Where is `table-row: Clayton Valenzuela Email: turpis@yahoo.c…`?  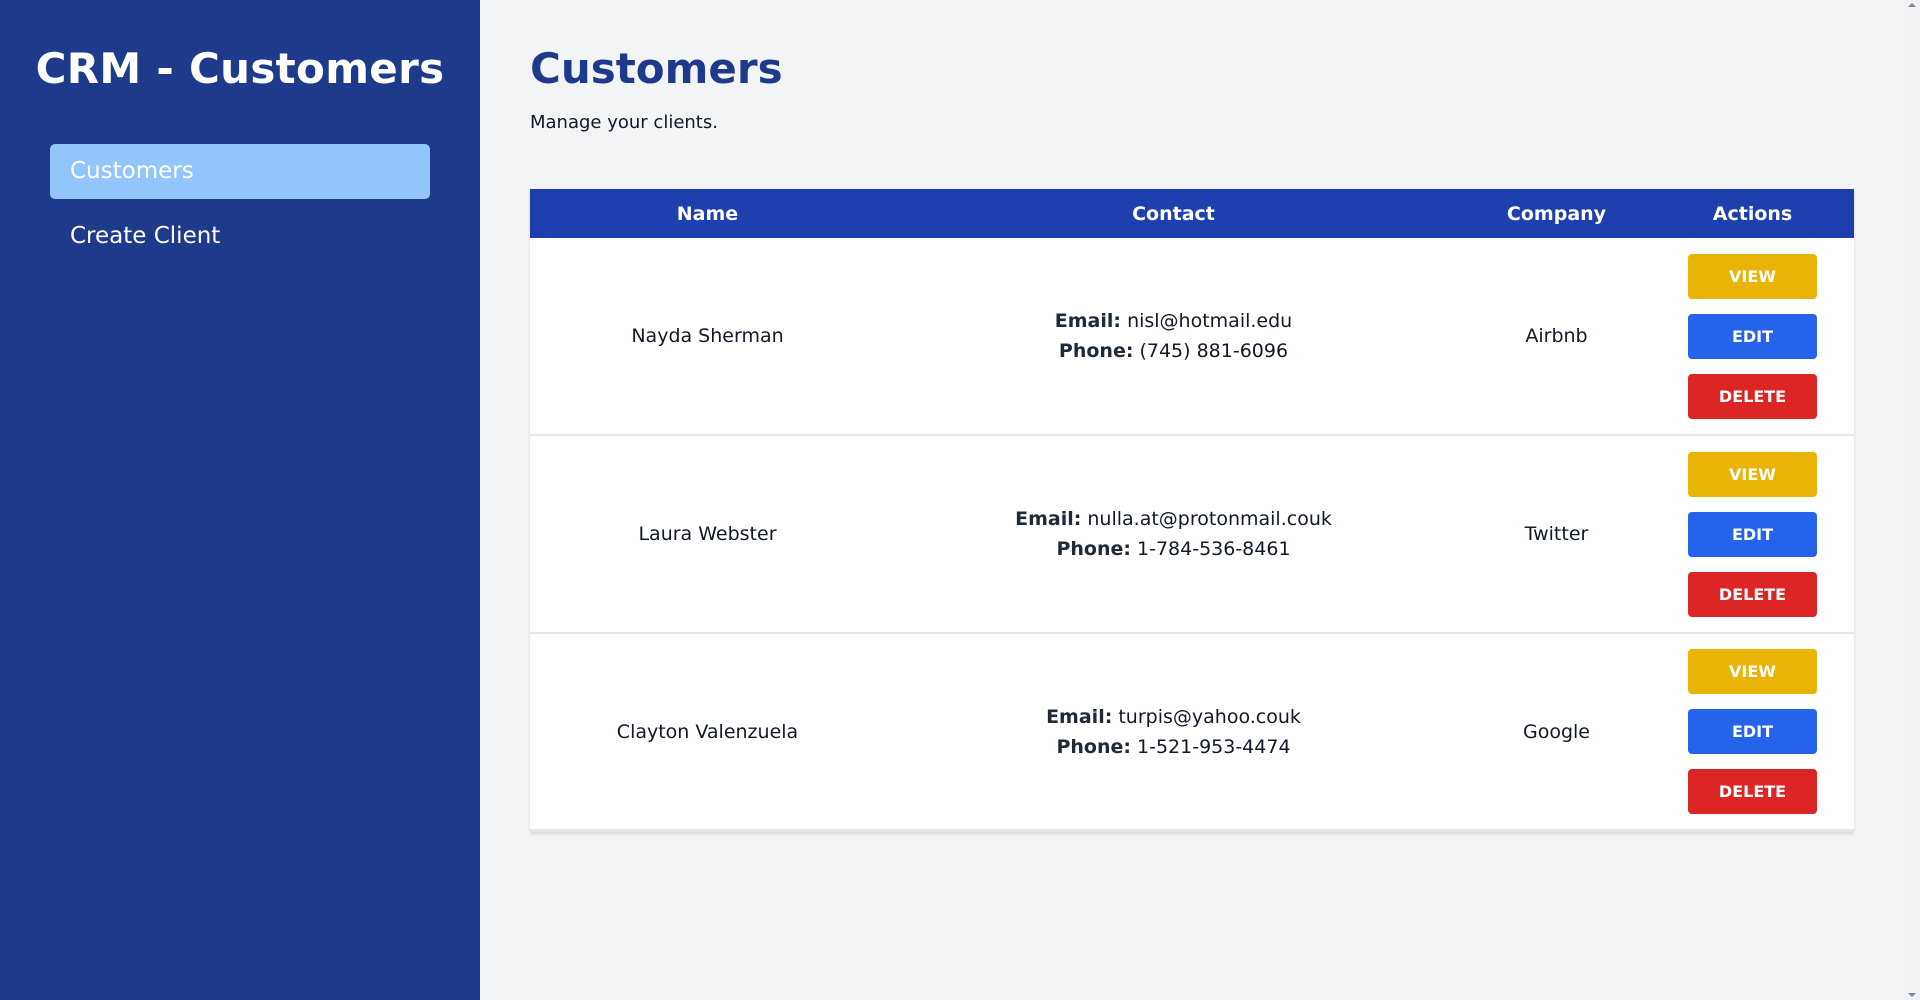 table-row: Clayton Valenzuela Email: turpis@yahoo.c… is located at coordinates (1192, 733).